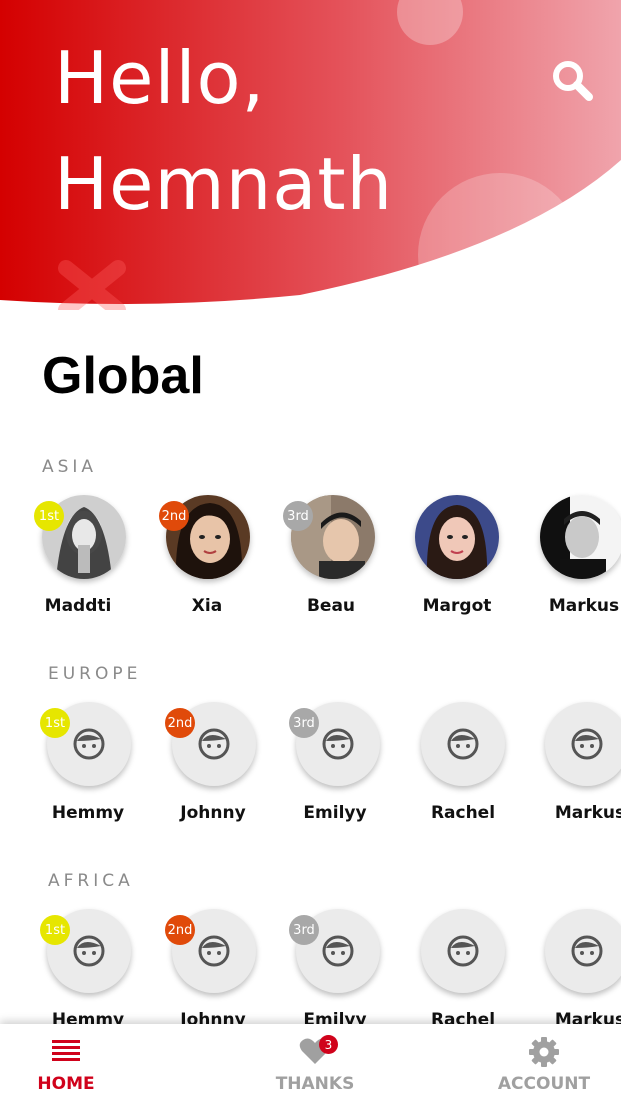  I want to click on nav-thanks: THANKS, so click(315, 1064).